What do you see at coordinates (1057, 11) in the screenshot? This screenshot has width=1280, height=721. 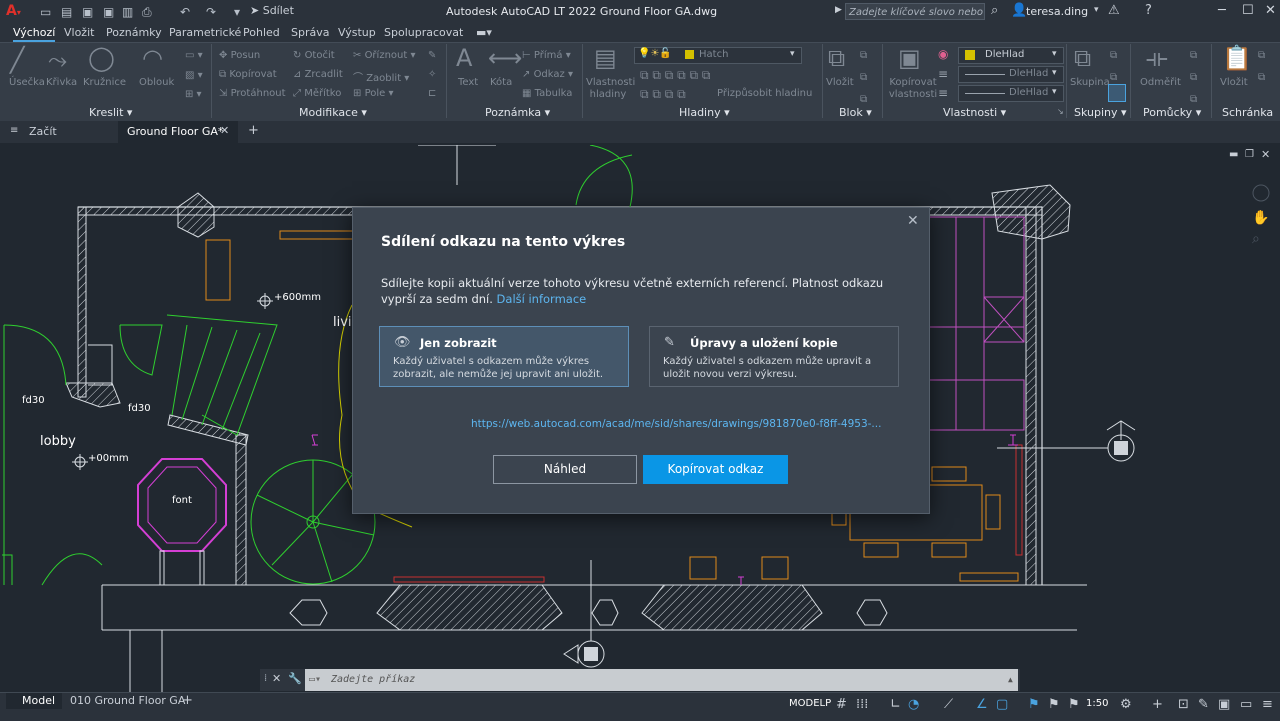 I see `user-name: teresa.ding` at bounding box center [1057, 11].